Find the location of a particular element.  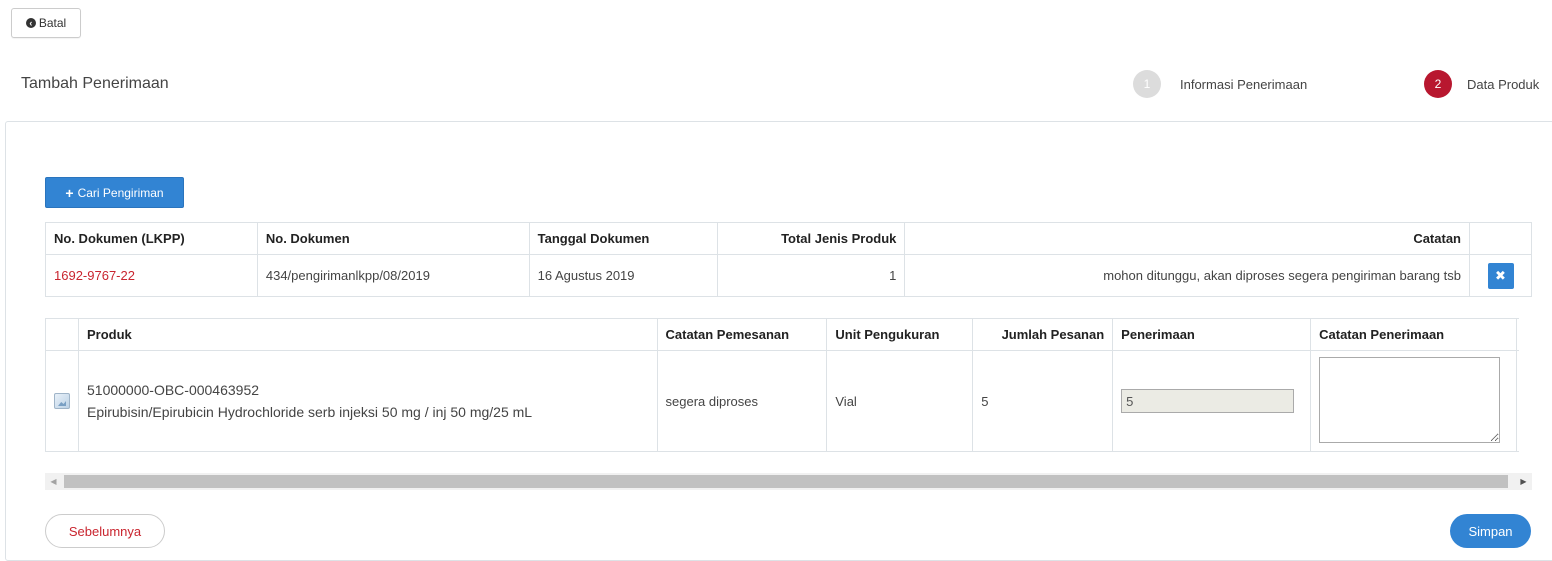

order-note-cell: segera diproses is located at coordinates (742, 401).